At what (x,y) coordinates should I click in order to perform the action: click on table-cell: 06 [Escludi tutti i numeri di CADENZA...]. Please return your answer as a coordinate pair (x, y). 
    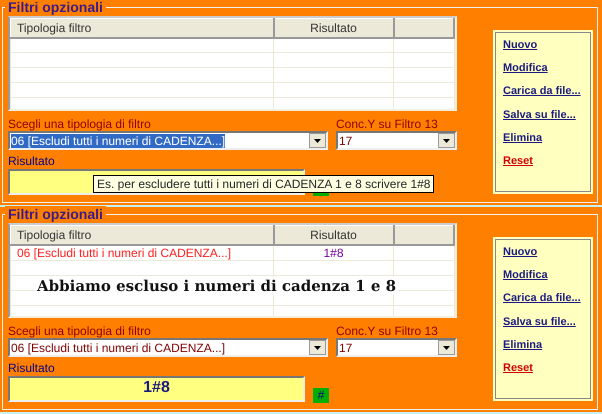
    Looking at the image, I should click on (124, 253).